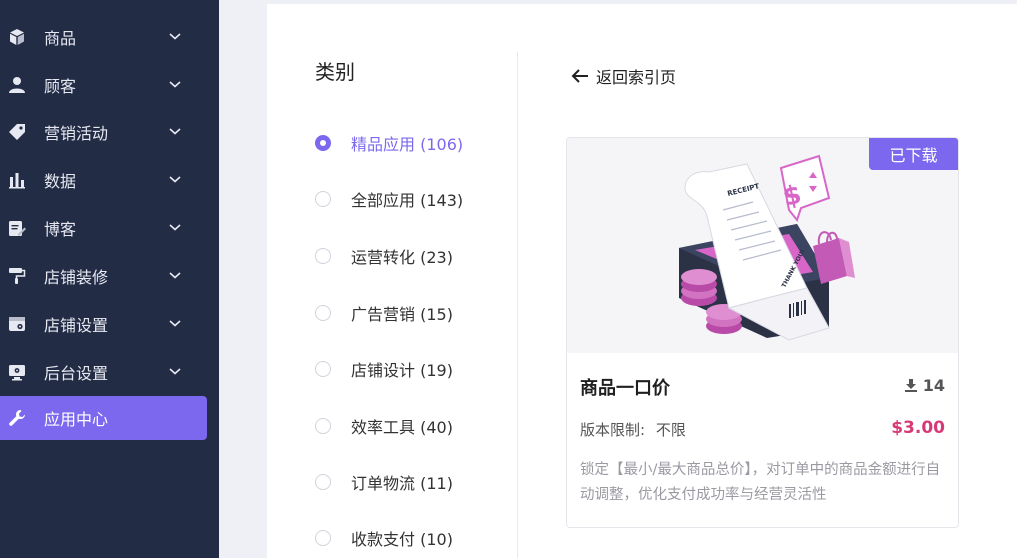 The height and width of the screenshot is (558, 1017). I want to click on category-item-logistics: 订单物流 (11), so click(384, 482).